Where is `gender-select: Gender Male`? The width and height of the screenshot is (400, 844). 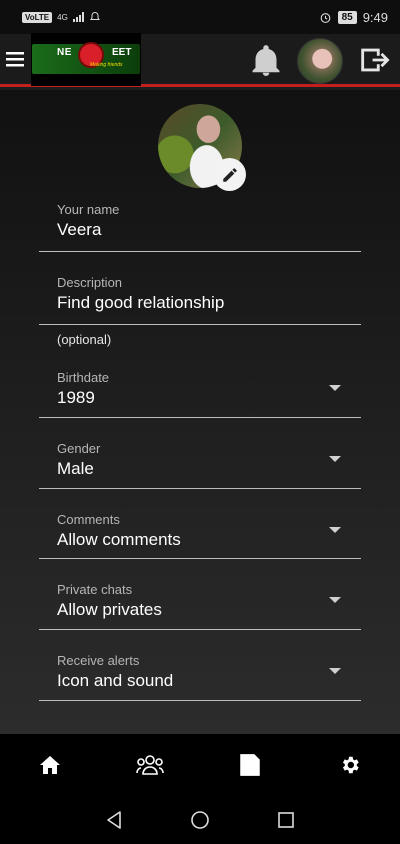
gender-select: Gender Male is located at coordinates (200, 461).